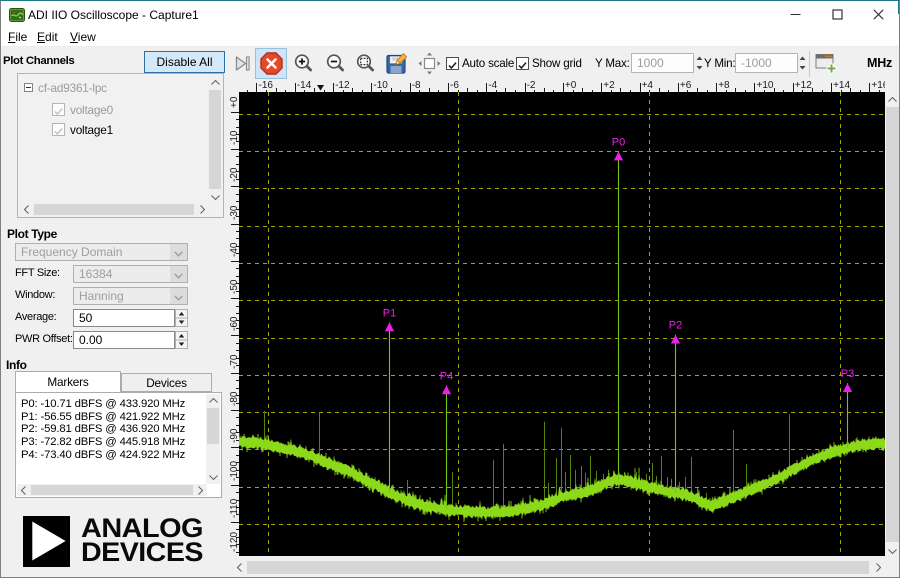  I want to click on field-pwr-offset--spinner, so click(181, 340).